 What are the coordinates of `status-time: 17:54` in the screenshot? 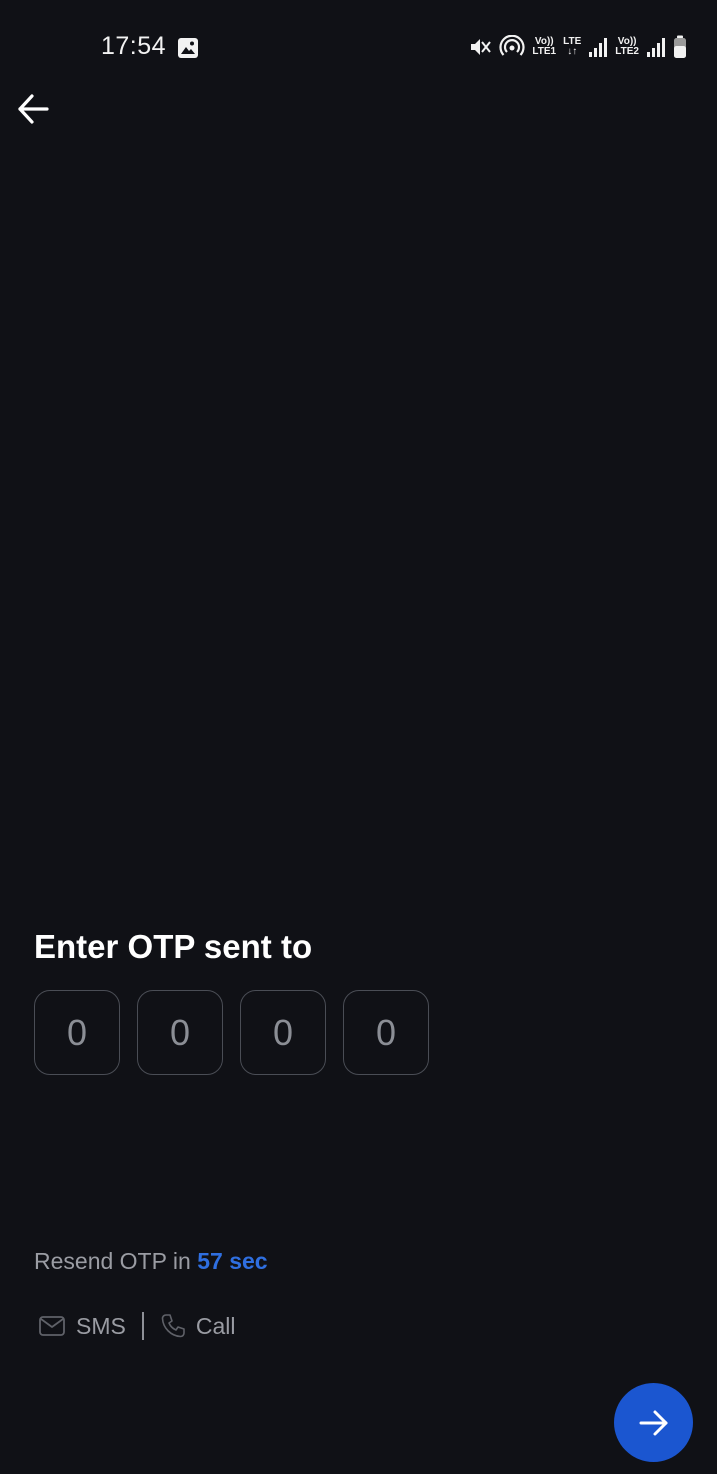 It's located at (134, 46).